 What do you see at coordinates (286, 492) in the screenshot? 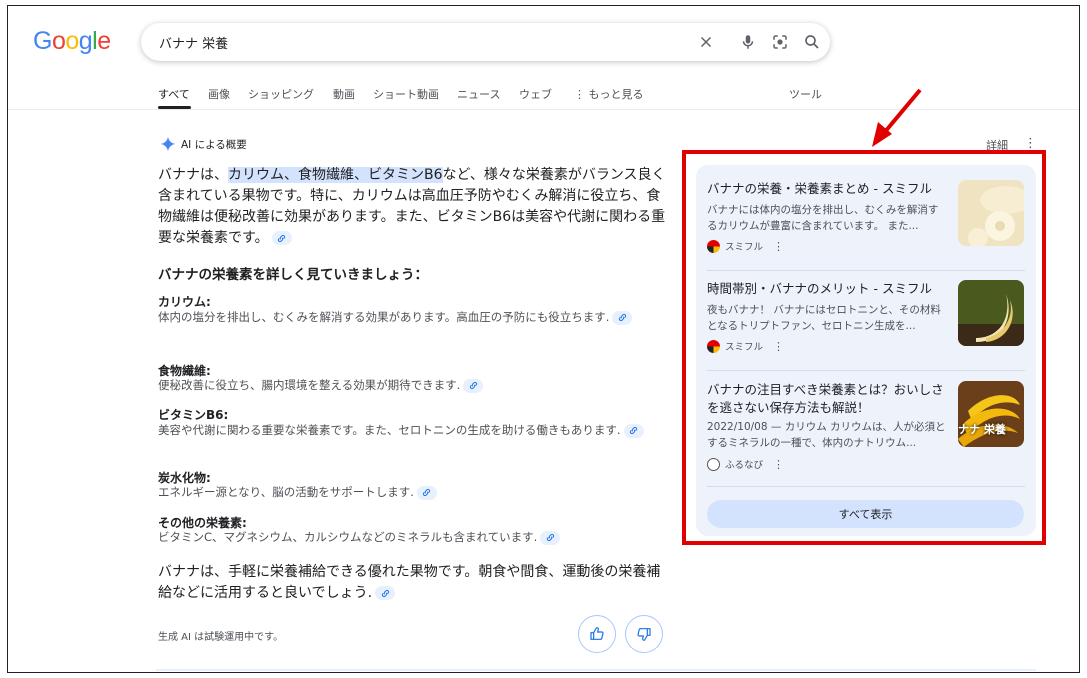
I see `item-text: エネルギー源となり、脳の活動をサポートします.` at bounding box center [286, 492].